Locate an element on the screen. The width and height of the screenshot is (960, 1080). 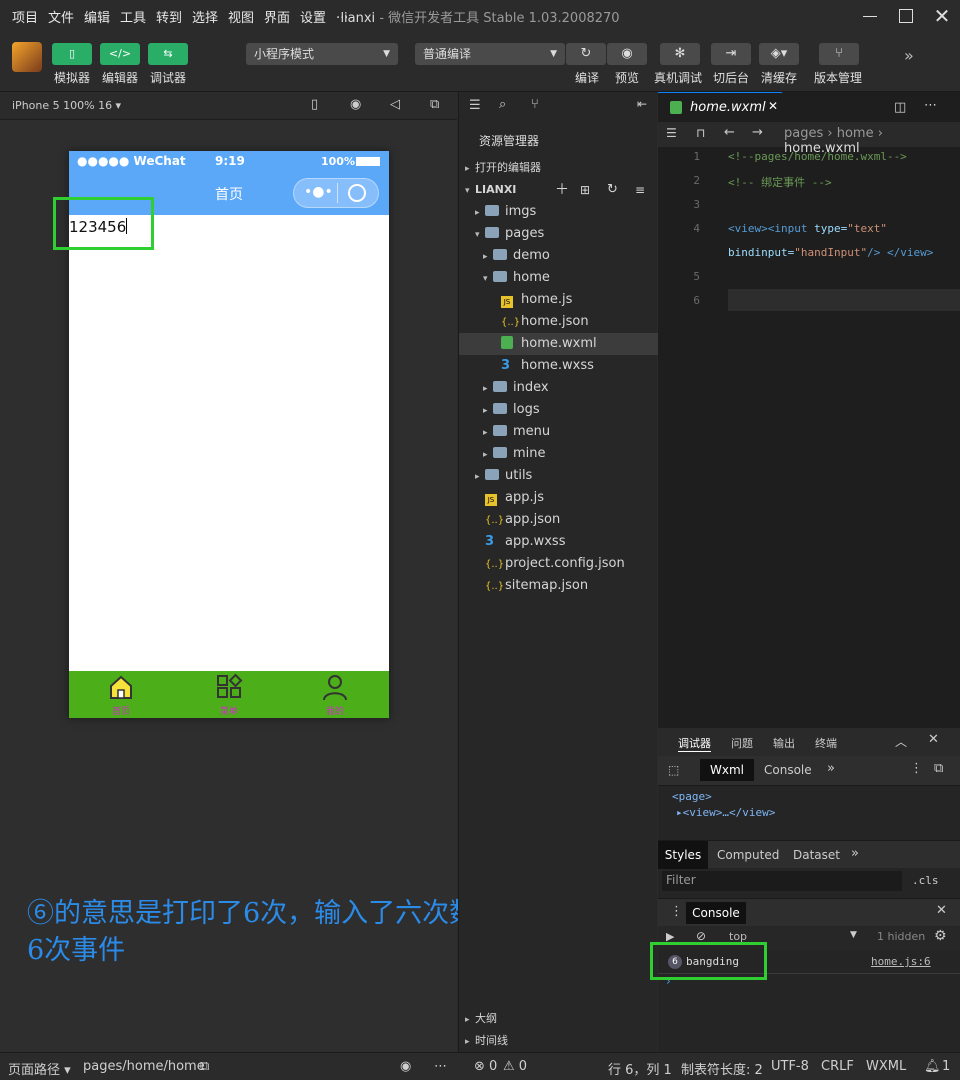
eye-icon: ◉ is located at coordinates (405, 1066).